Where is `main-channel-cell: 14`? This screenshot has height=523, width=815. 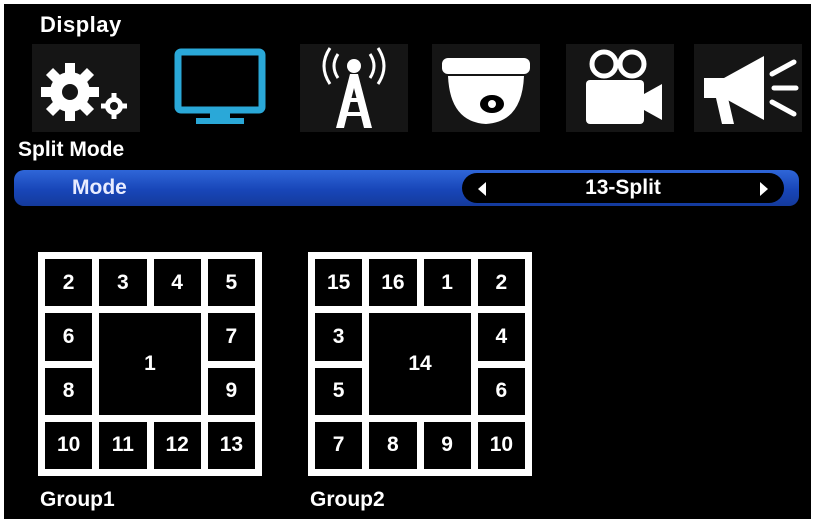
main-channel-cell: 14 is located at coordinates (420, 364).